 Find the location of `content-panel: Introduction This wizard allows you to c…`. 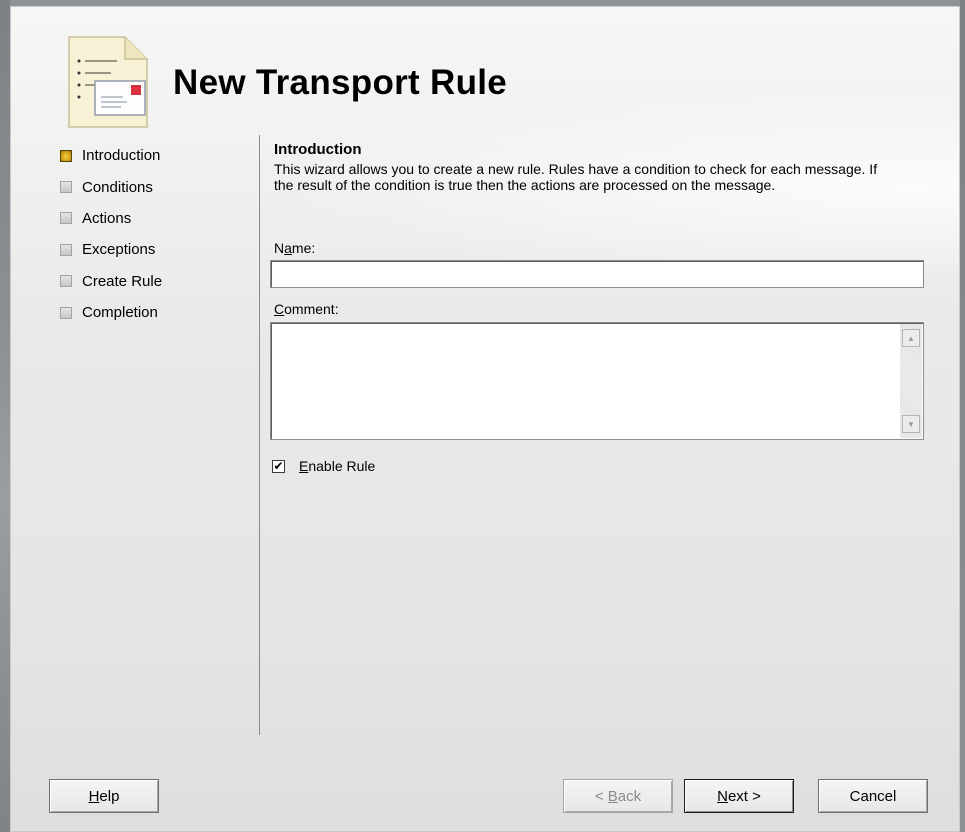

content-panel: Introduction This wizard allows you to c… is located at coordinates (599, 167).